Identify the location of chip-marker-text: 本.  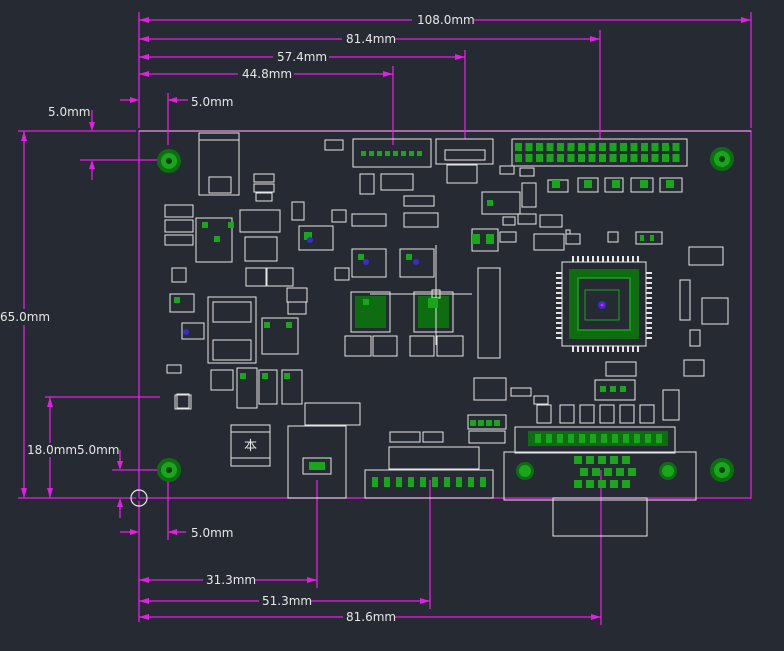
(250, 446).